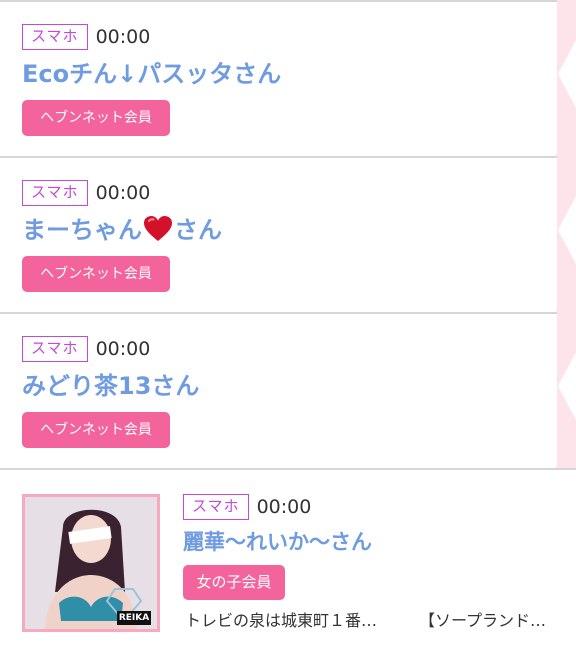 The height and width of the screenshot is (654, 576). I want to click on girl-photo-illustration, so click(91, 563).